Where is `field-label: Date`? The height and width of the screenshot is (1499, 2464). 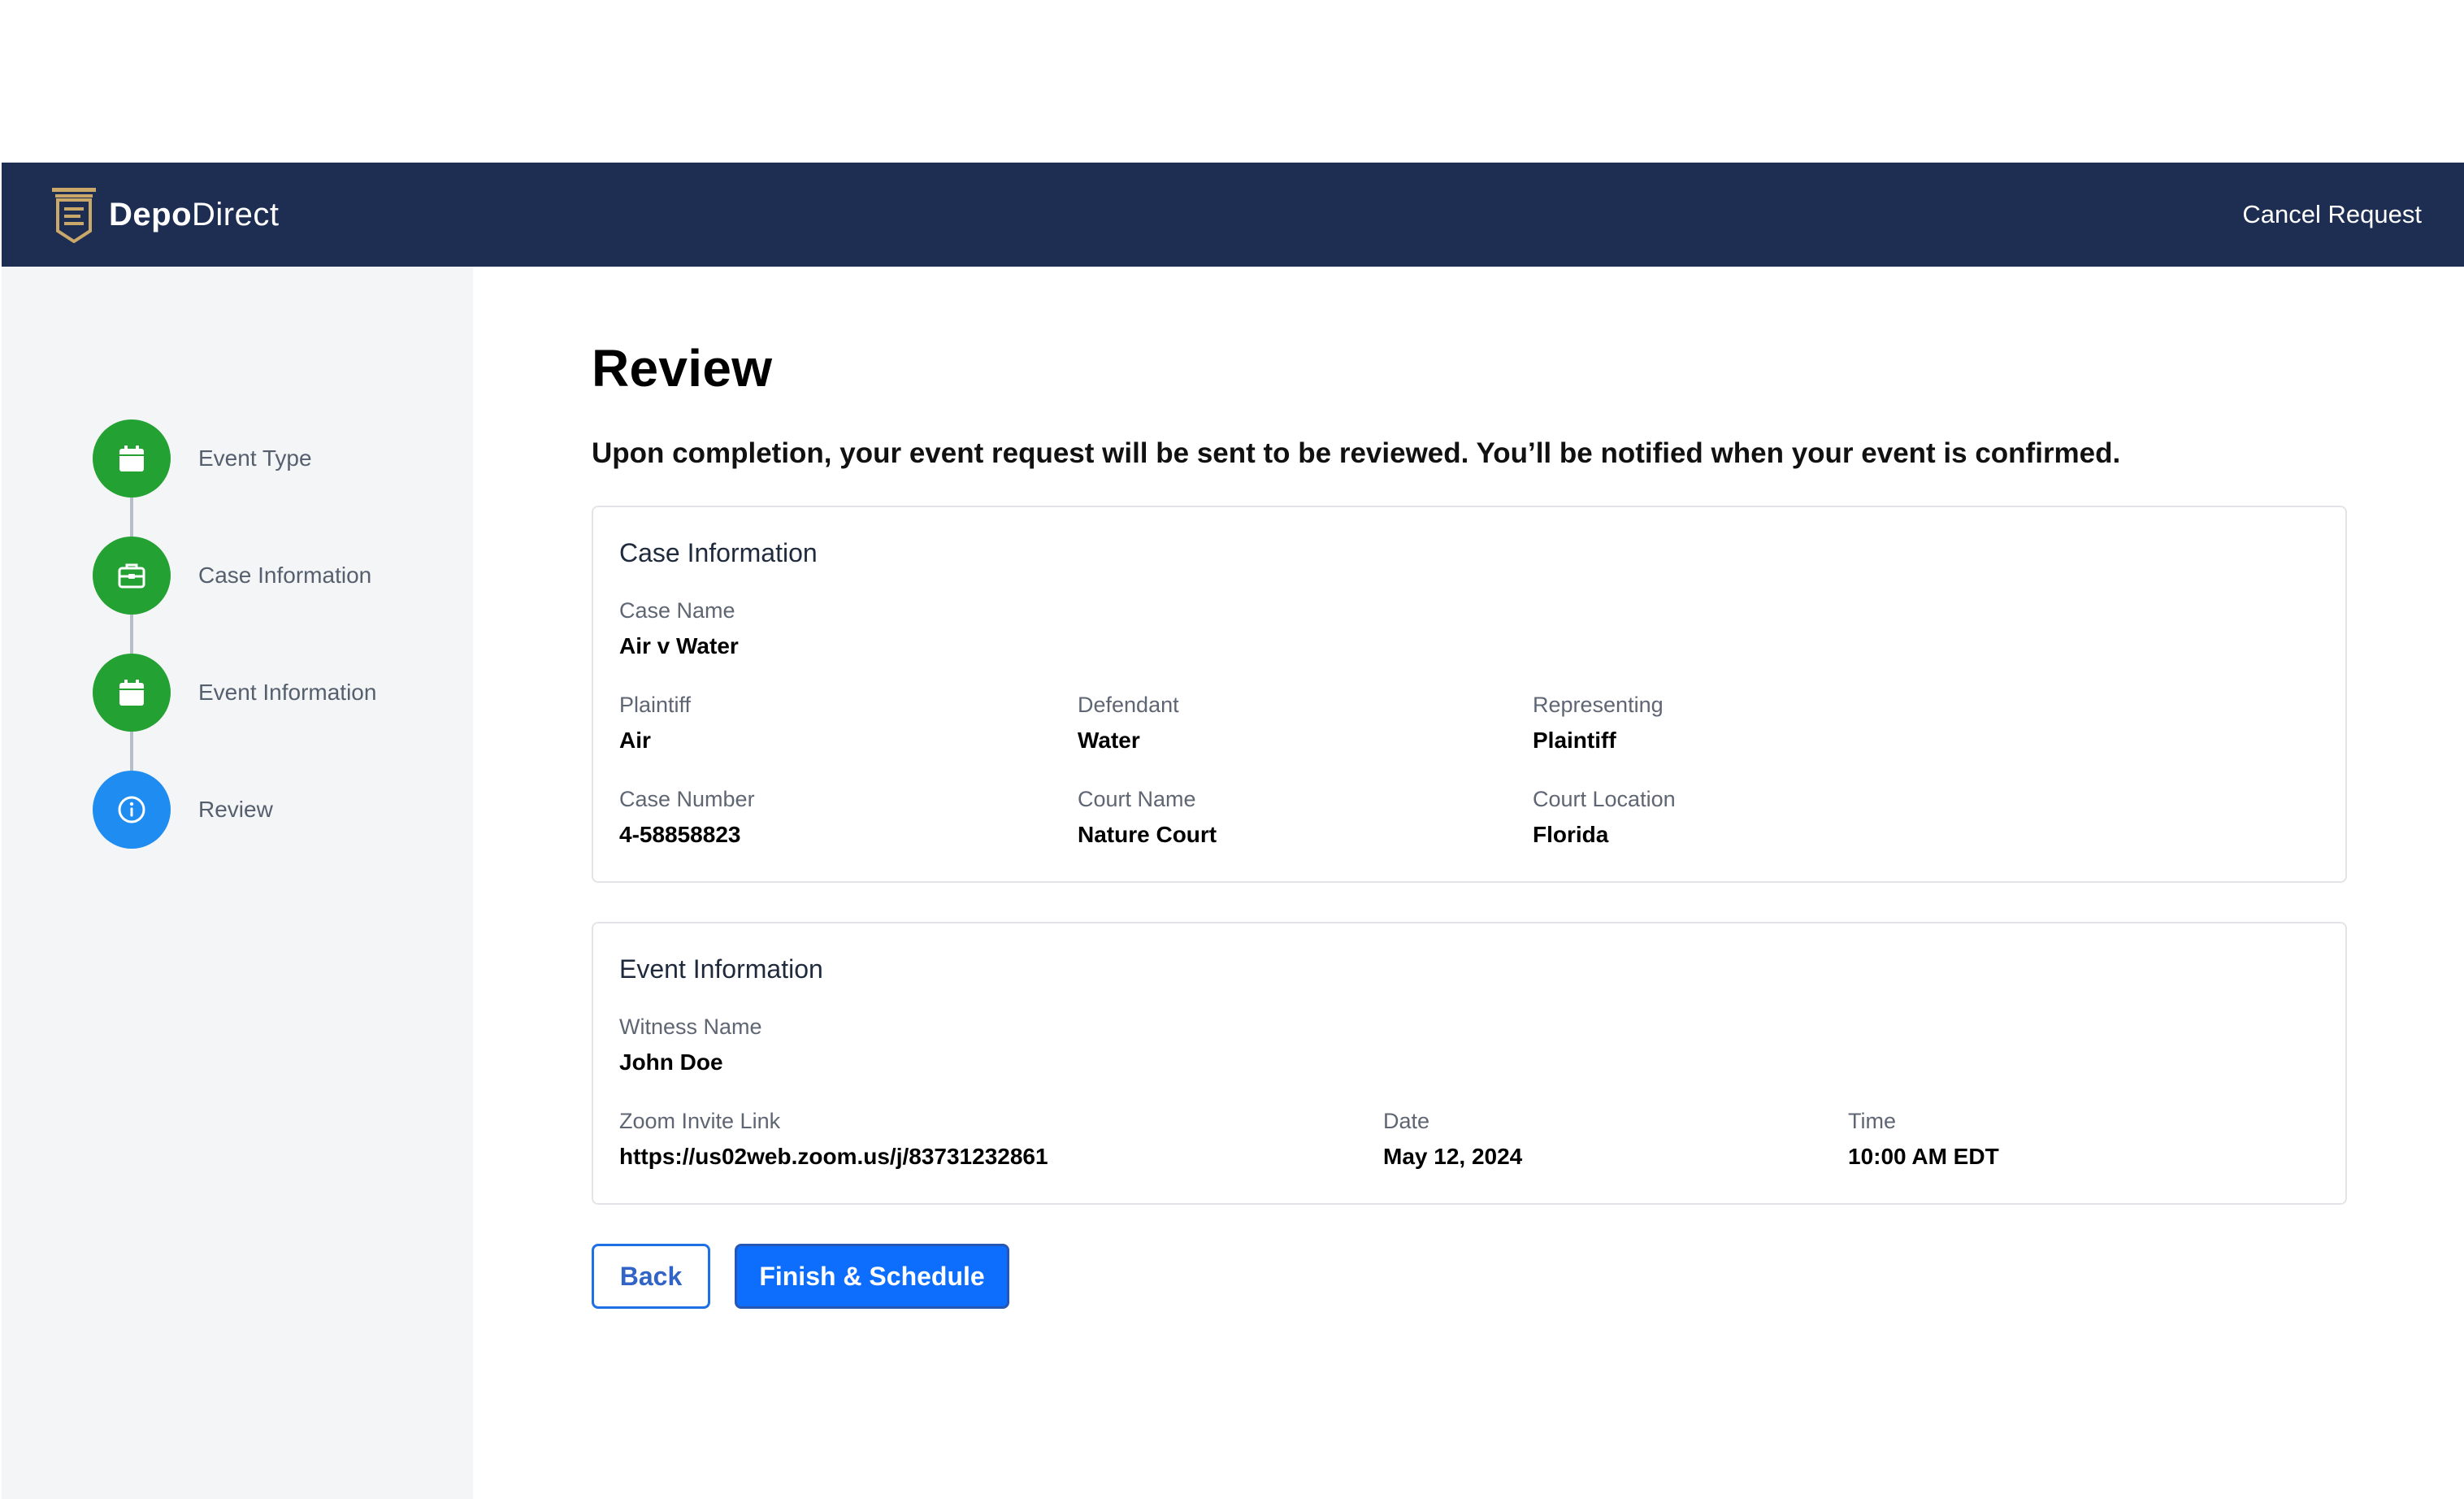 field-label: Date is located at coordinates (1407, 1121).